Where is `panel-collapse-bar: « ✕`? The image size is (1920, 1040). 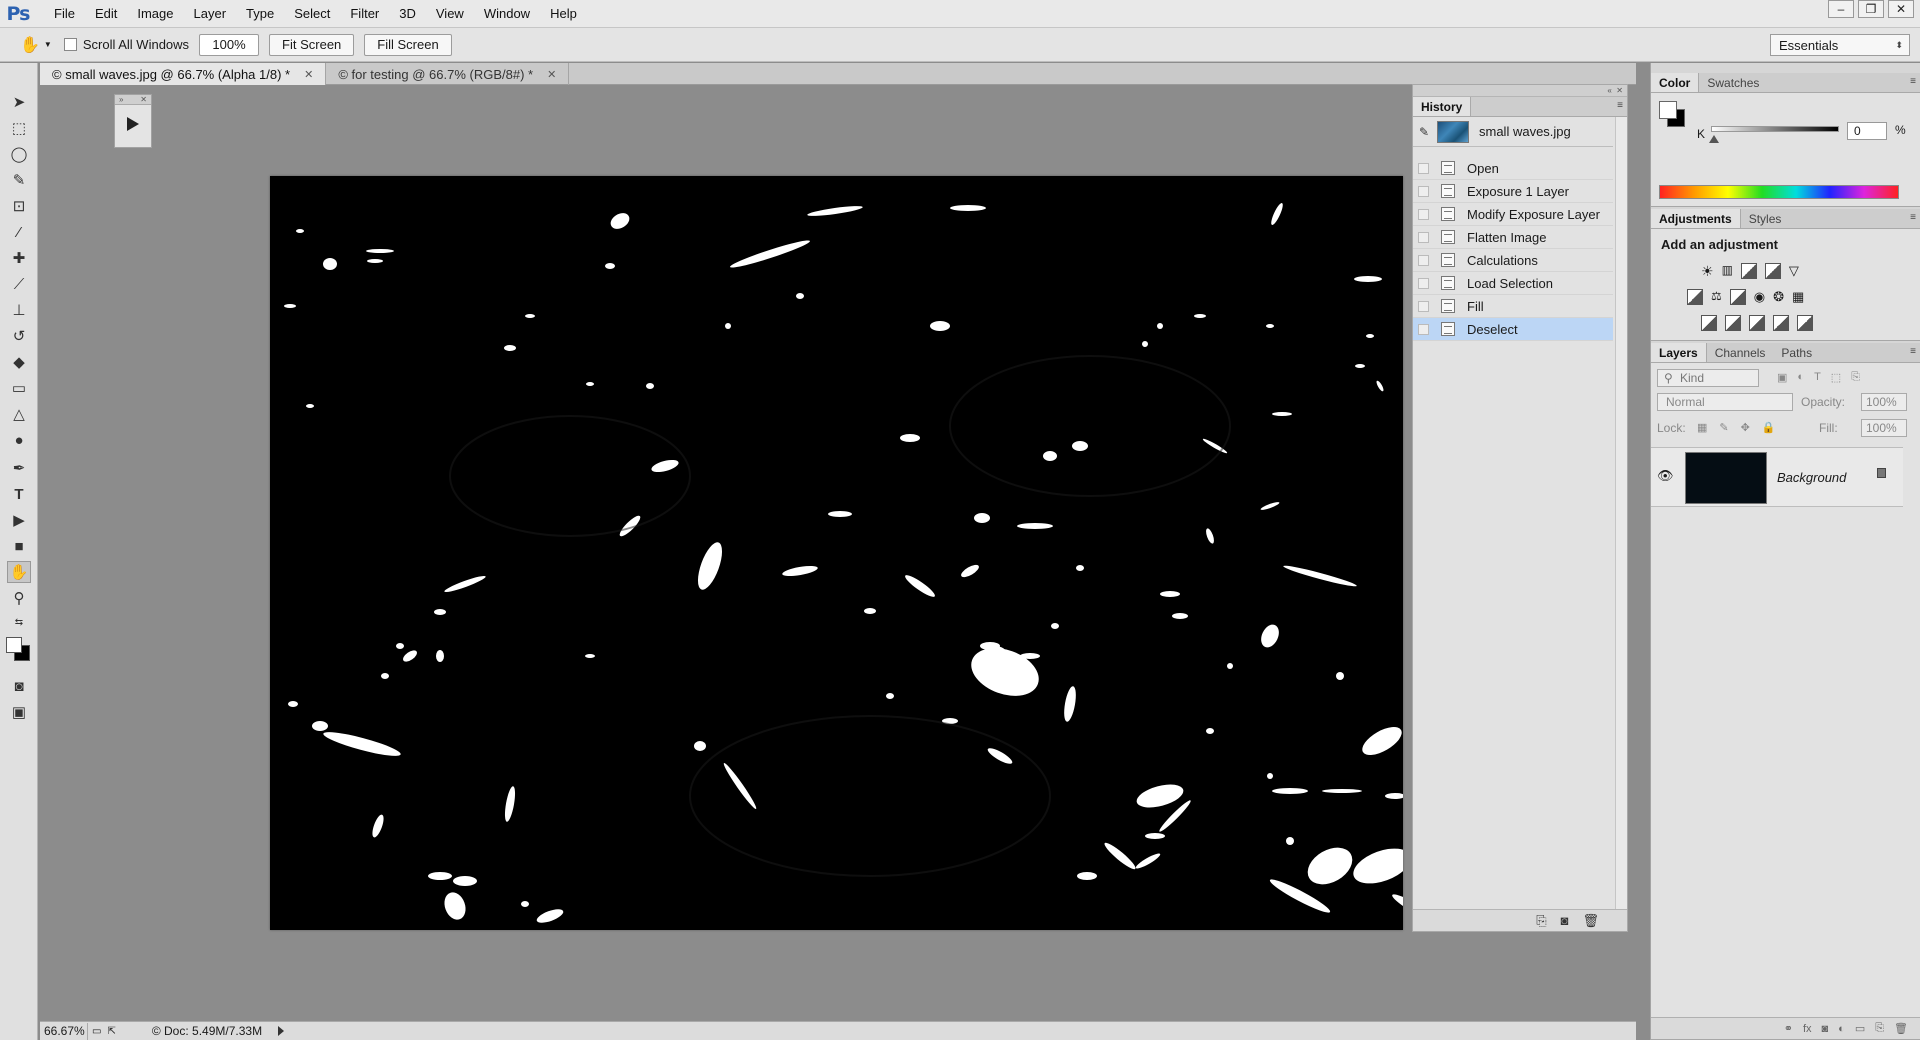 panel-collapse-bar: « ✕ is located at coordinates (1520, 91).